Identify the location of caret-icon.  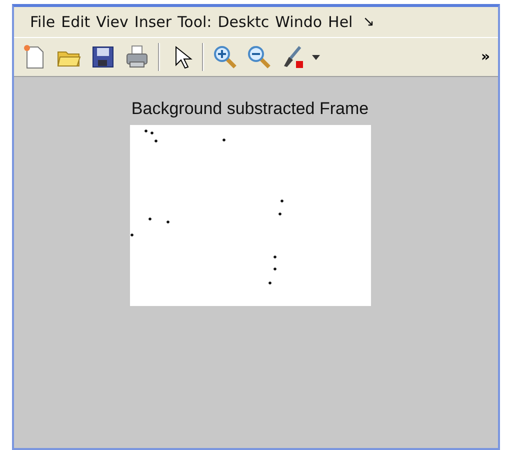
(316, 57).